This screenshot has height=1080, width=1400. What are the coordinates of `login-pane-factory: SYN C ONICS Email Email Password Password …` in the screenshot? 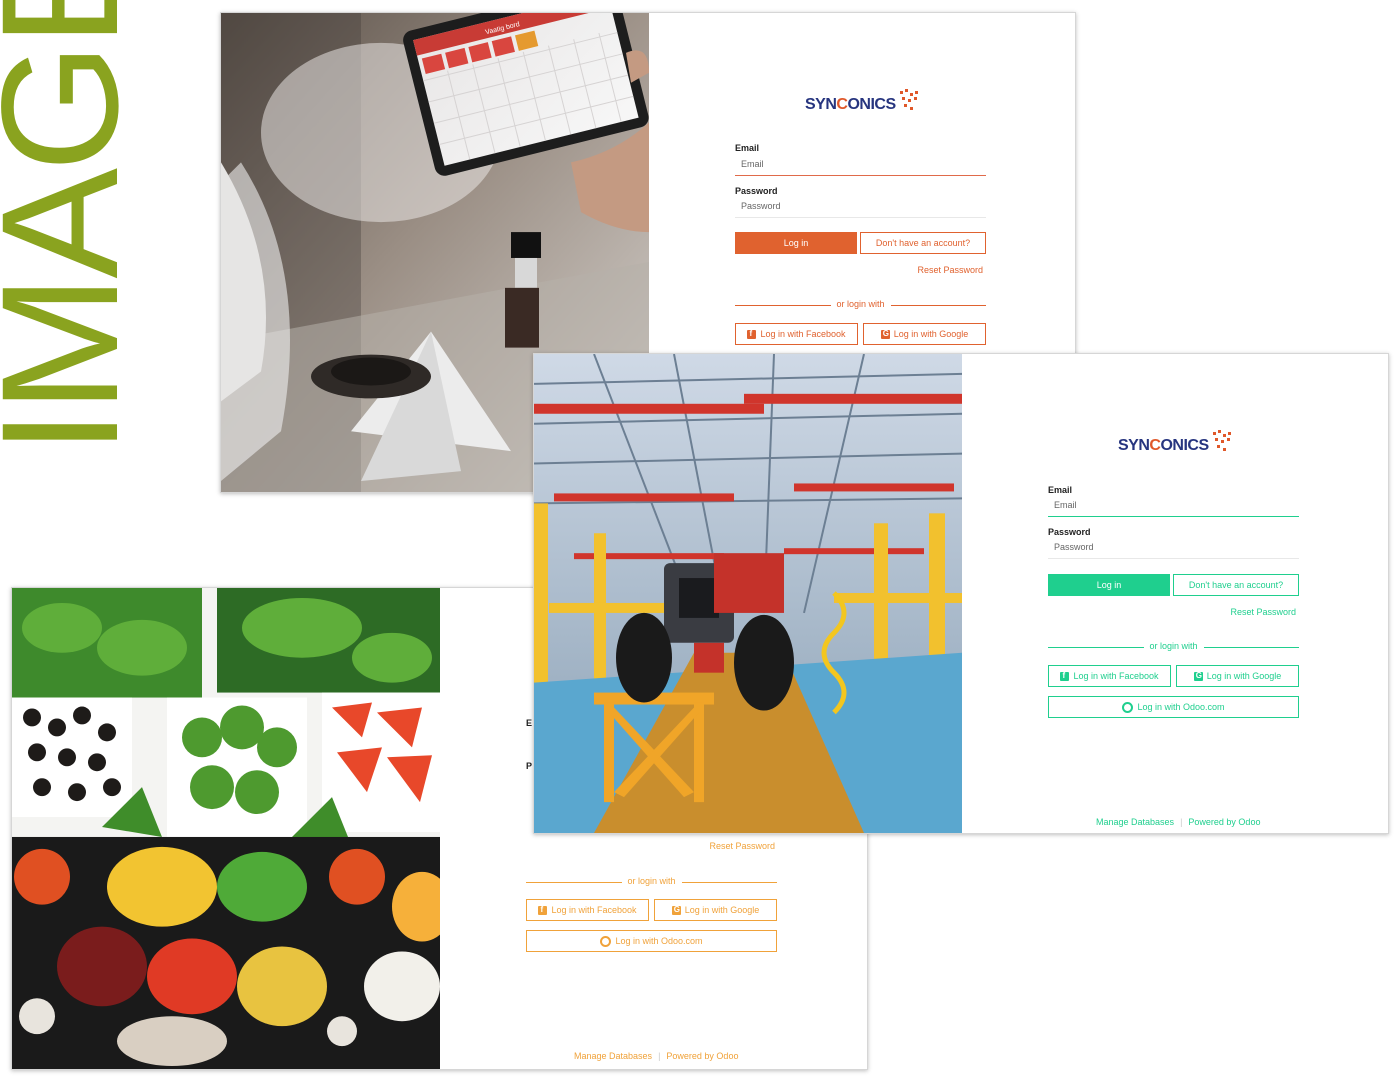 It's located at (1174, 593).